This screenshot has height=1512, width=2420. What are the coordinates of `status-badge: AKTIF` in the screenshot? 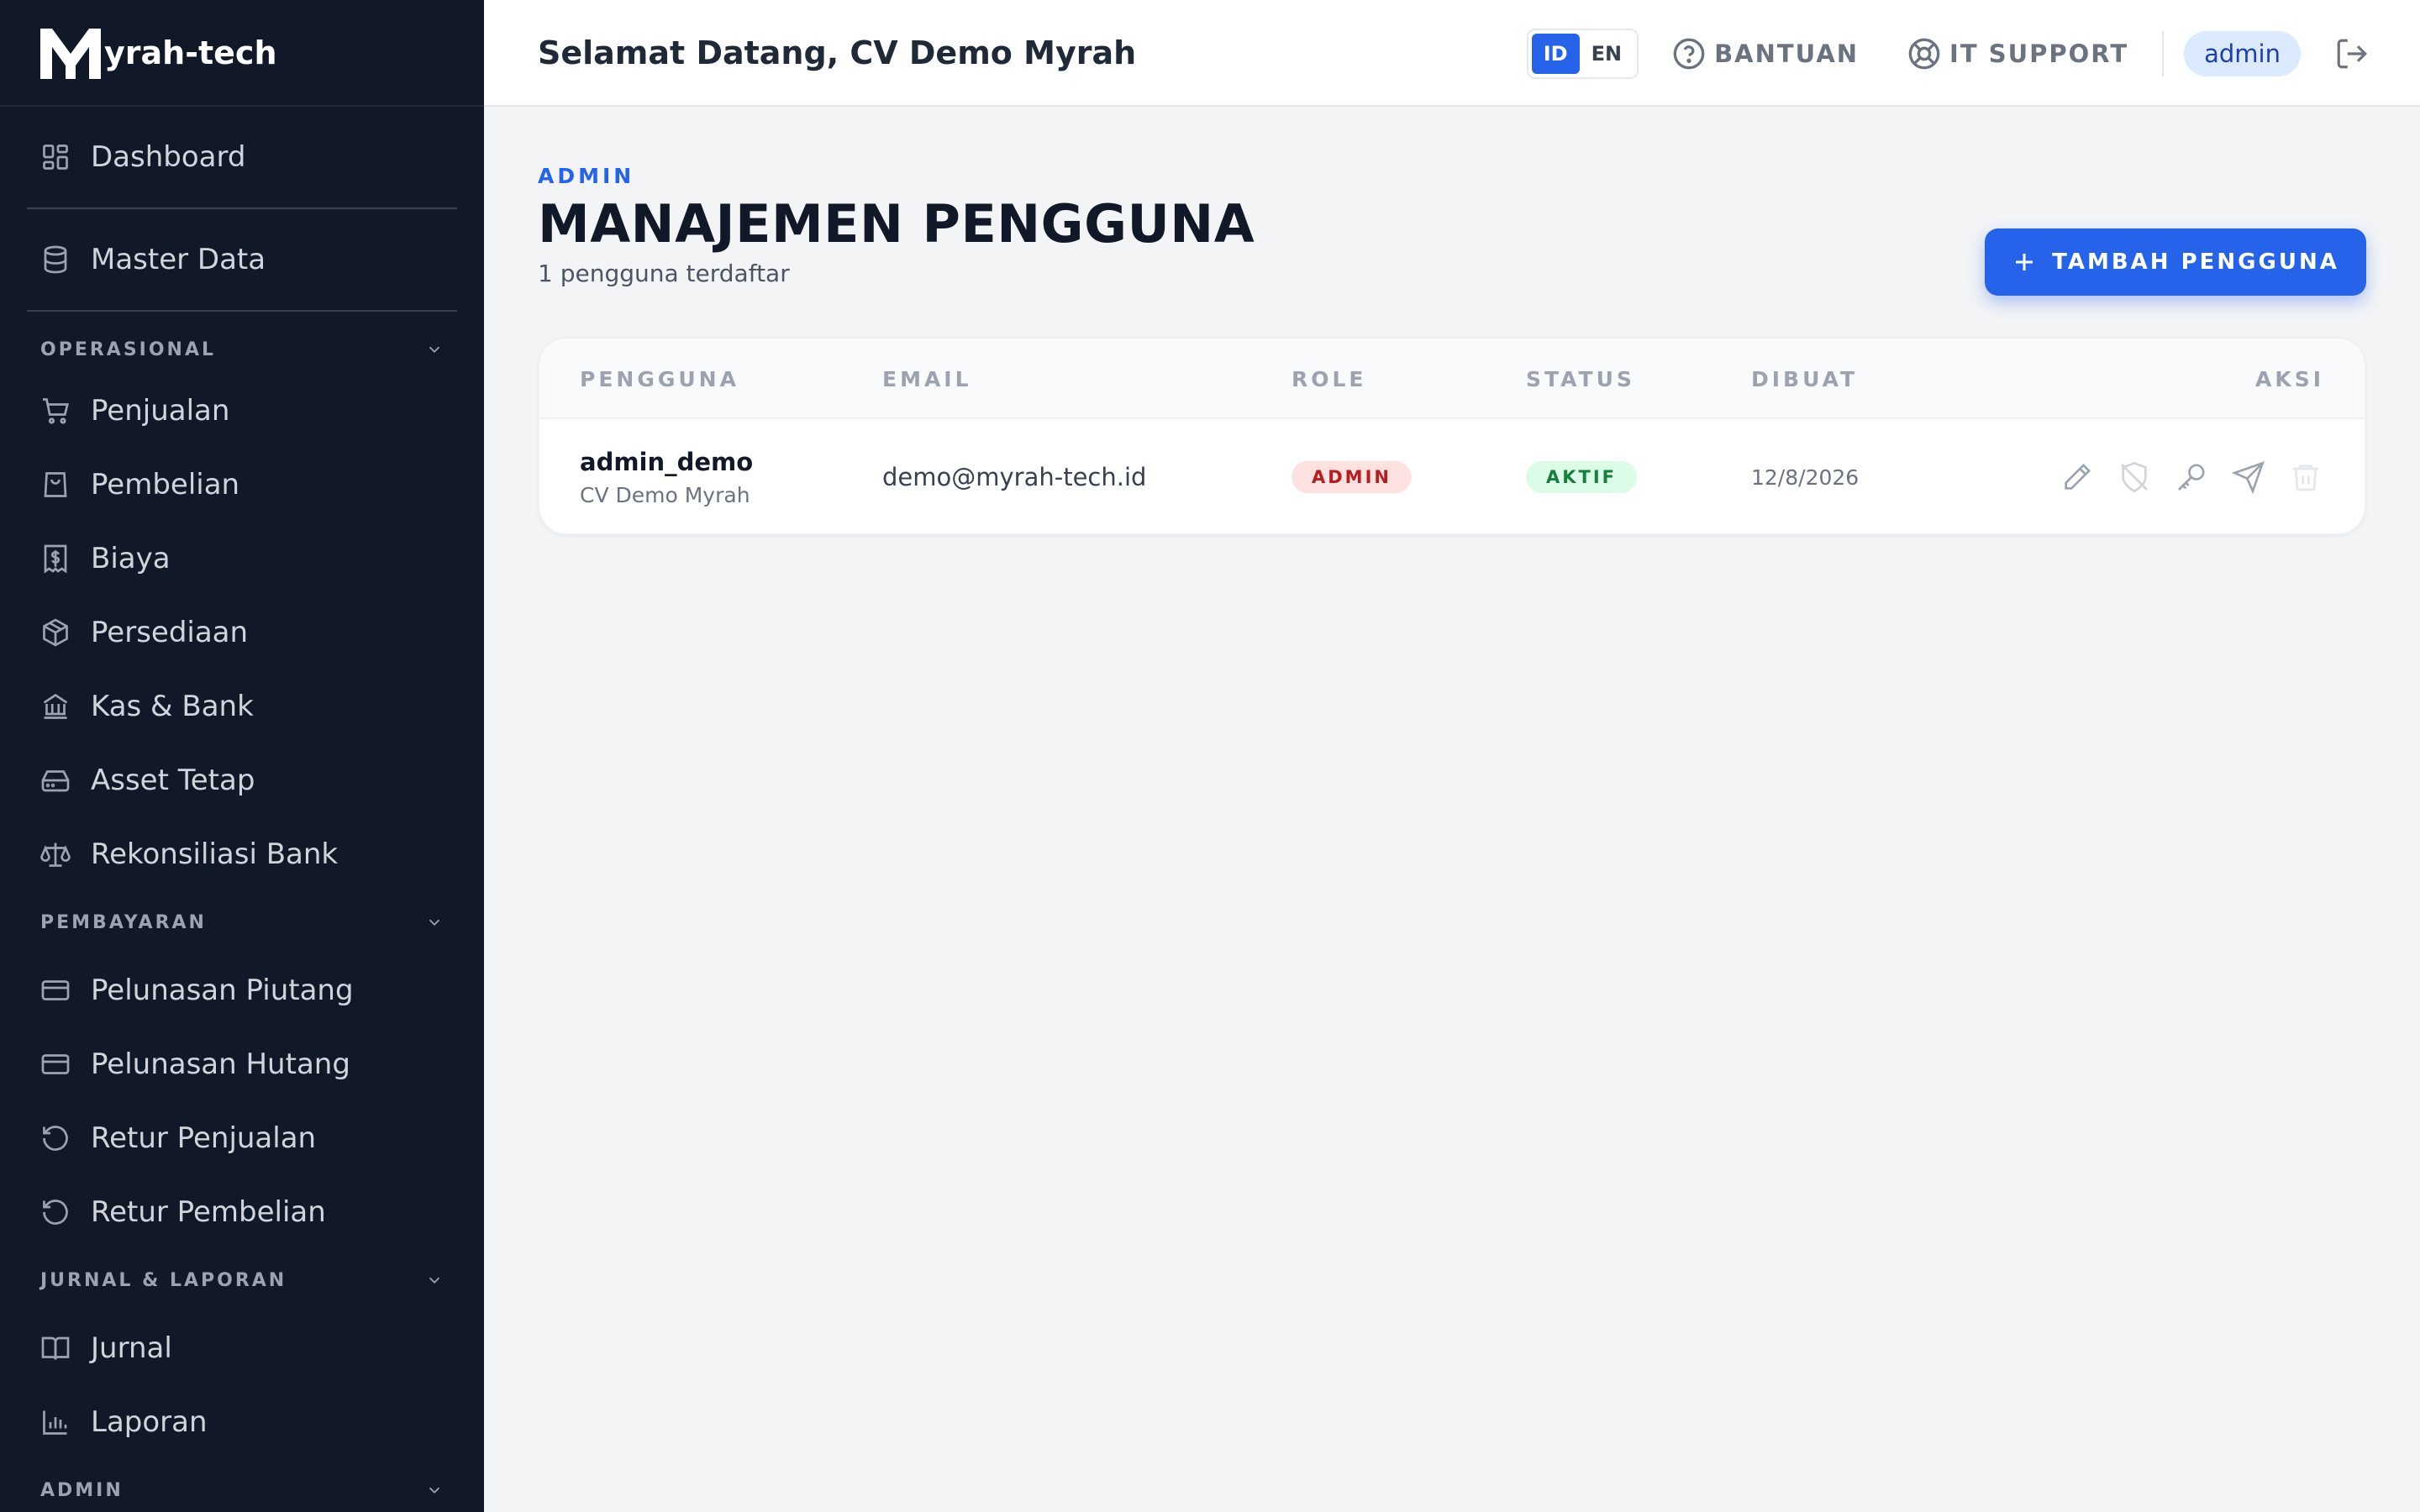 It's located at (1582, 477).